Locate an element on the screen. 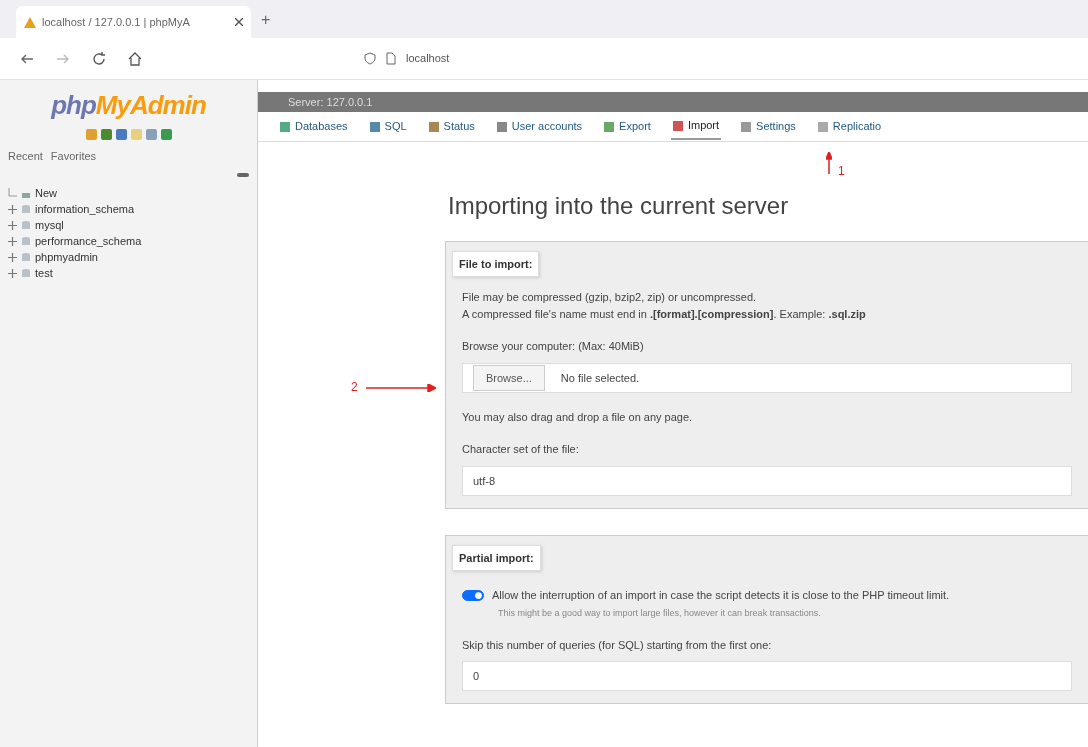 The width and height of the screenshot is (1088, 747). nav-tab: Export is located at coordinates (627, 126).